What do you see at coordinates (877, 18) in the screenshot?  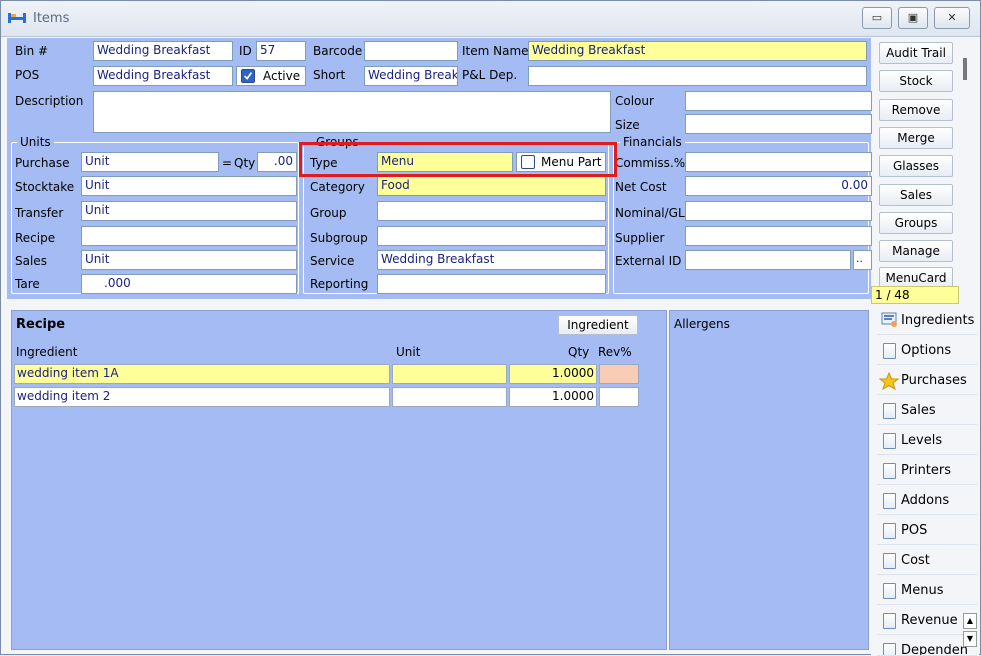 I see `minimize-button: ▭` at bounding box center [877, 18].